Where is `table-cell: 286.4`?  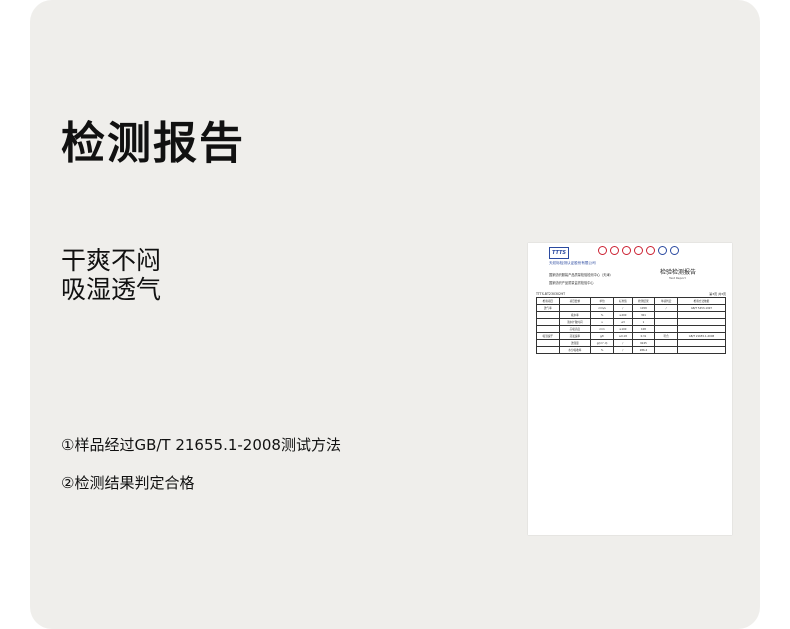
table-cell: 286.4 is located at coordinates (643, 350).